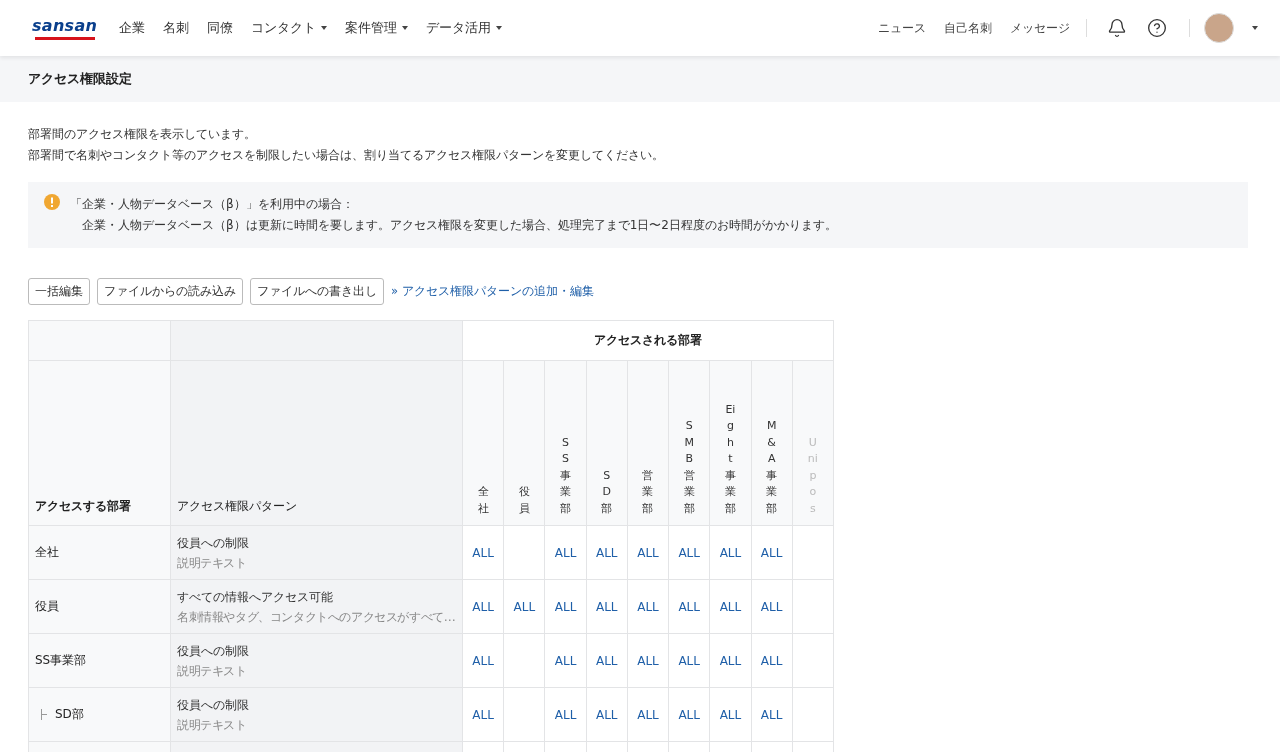 Image resolution: width=1280 pixels, height=752 pixels. Describe the element at coordinates (47, 552) in the screenshot. I see `department-name: 全社` at that location.